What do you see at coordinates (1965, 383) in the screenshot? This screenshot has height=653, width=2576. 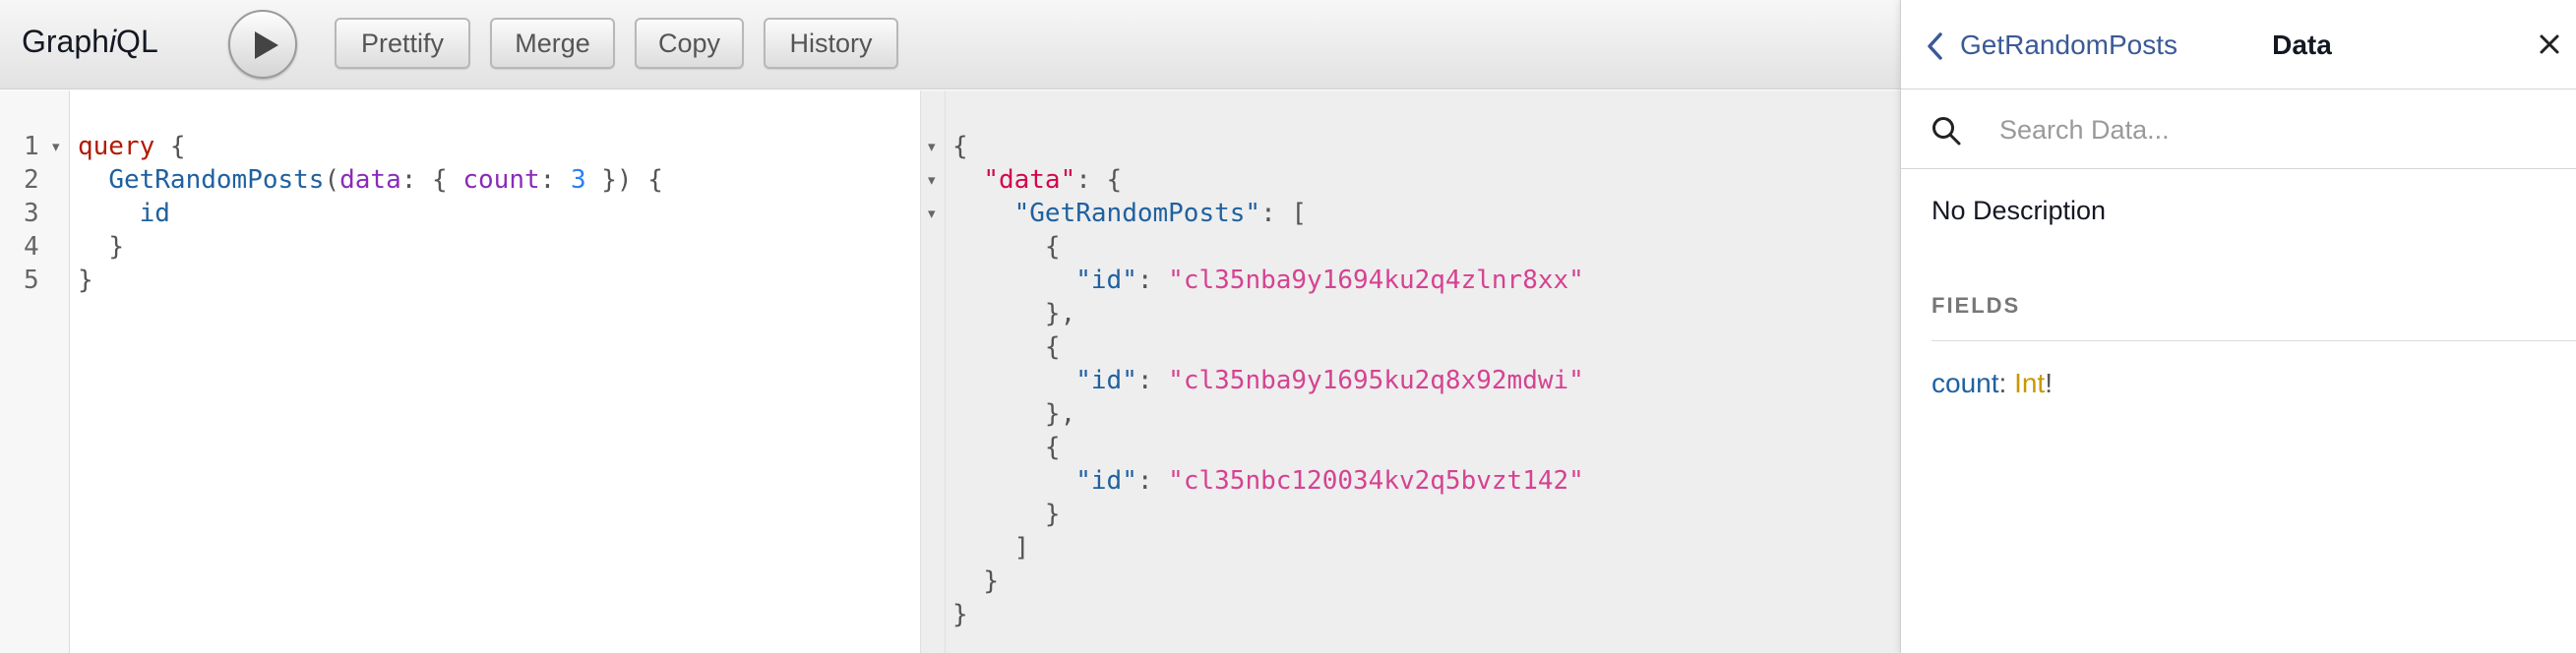 I see `field-name-link: count` at bounding box center [1965, 383].